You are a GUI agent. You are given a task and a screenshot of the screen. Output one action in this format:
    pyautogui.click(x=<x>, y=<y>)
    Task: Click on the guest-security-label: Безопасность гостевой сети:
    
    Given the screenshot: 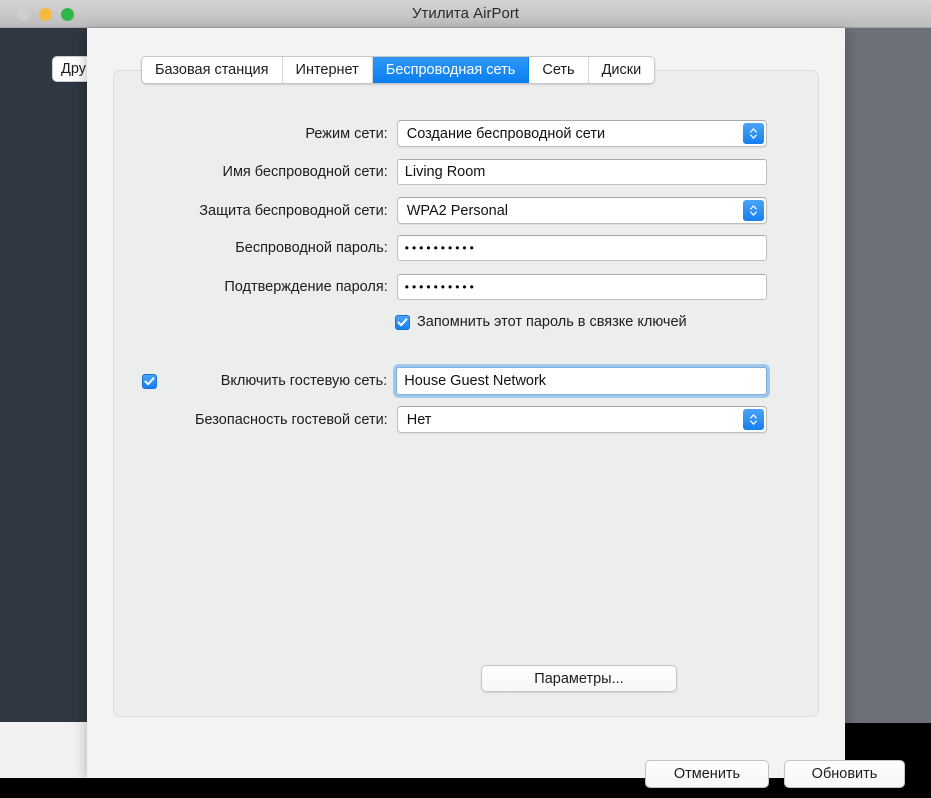 What is the action you would take?
    pyautogui.click(x=291, y=419)
    